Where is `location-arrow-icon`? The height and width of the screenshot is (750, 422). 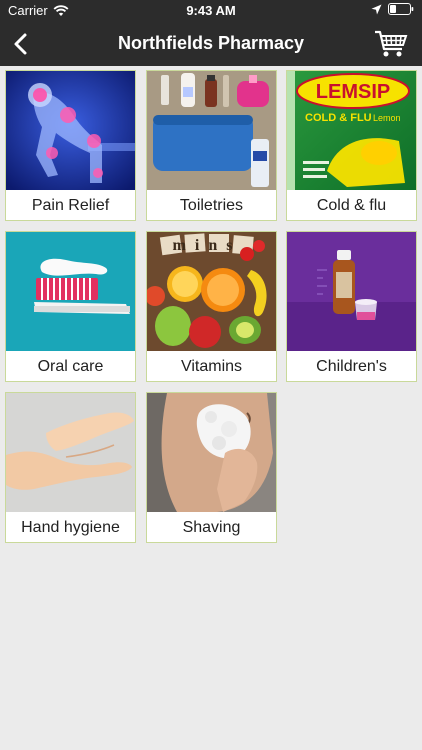
location-arrow-icon is located at coordinates (376, 9).